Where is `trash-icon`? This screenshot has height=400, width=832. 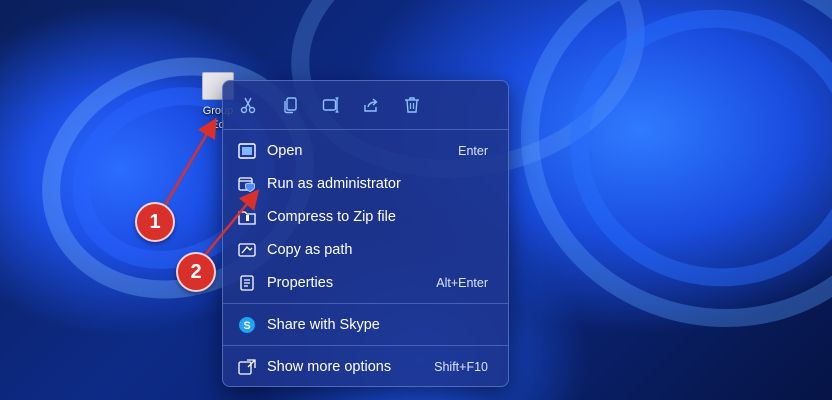 trash-icon is located at coordinates (412, 105).